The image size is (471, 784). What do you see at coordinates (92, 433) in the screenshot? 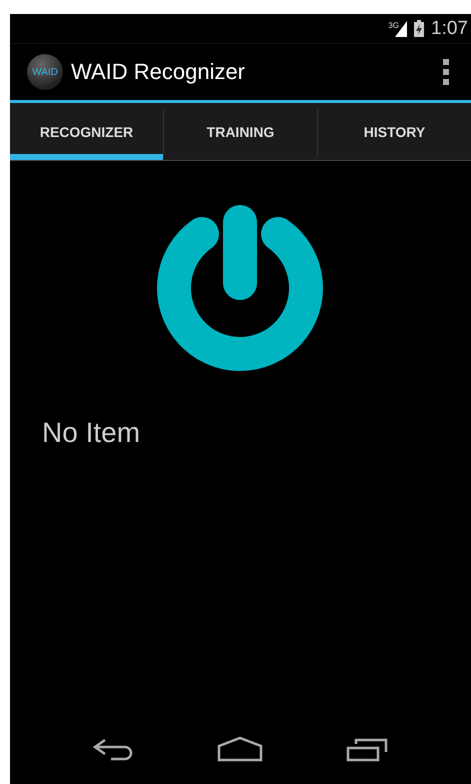
I see `status-message: No Item` at bounding box center [92, 433].